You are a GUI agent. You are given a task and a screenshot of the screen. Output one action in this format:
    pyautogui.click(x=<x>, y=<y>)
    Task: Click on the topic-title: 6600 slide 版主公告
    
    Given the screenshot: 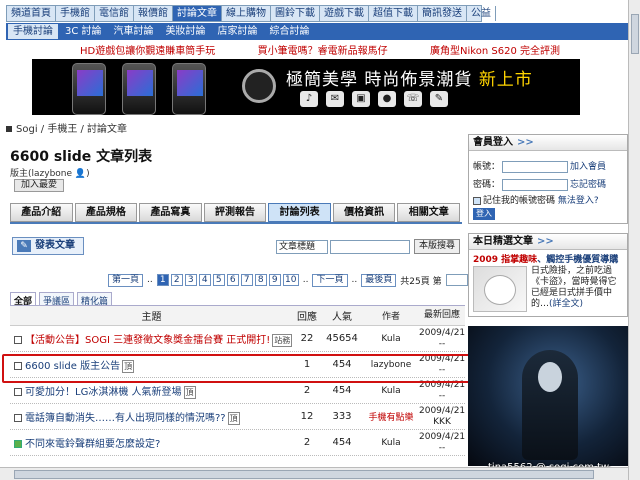 What is the action you would take?
    pyautogui.click(x=72, y=366)
    